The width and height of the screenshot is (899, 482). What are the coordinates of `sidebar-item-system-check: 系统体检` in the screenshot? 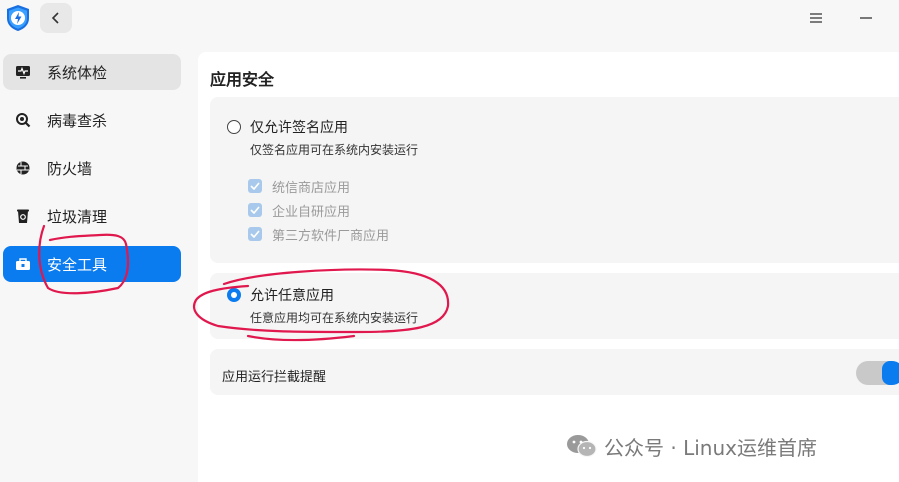 It's located at (92, 72).